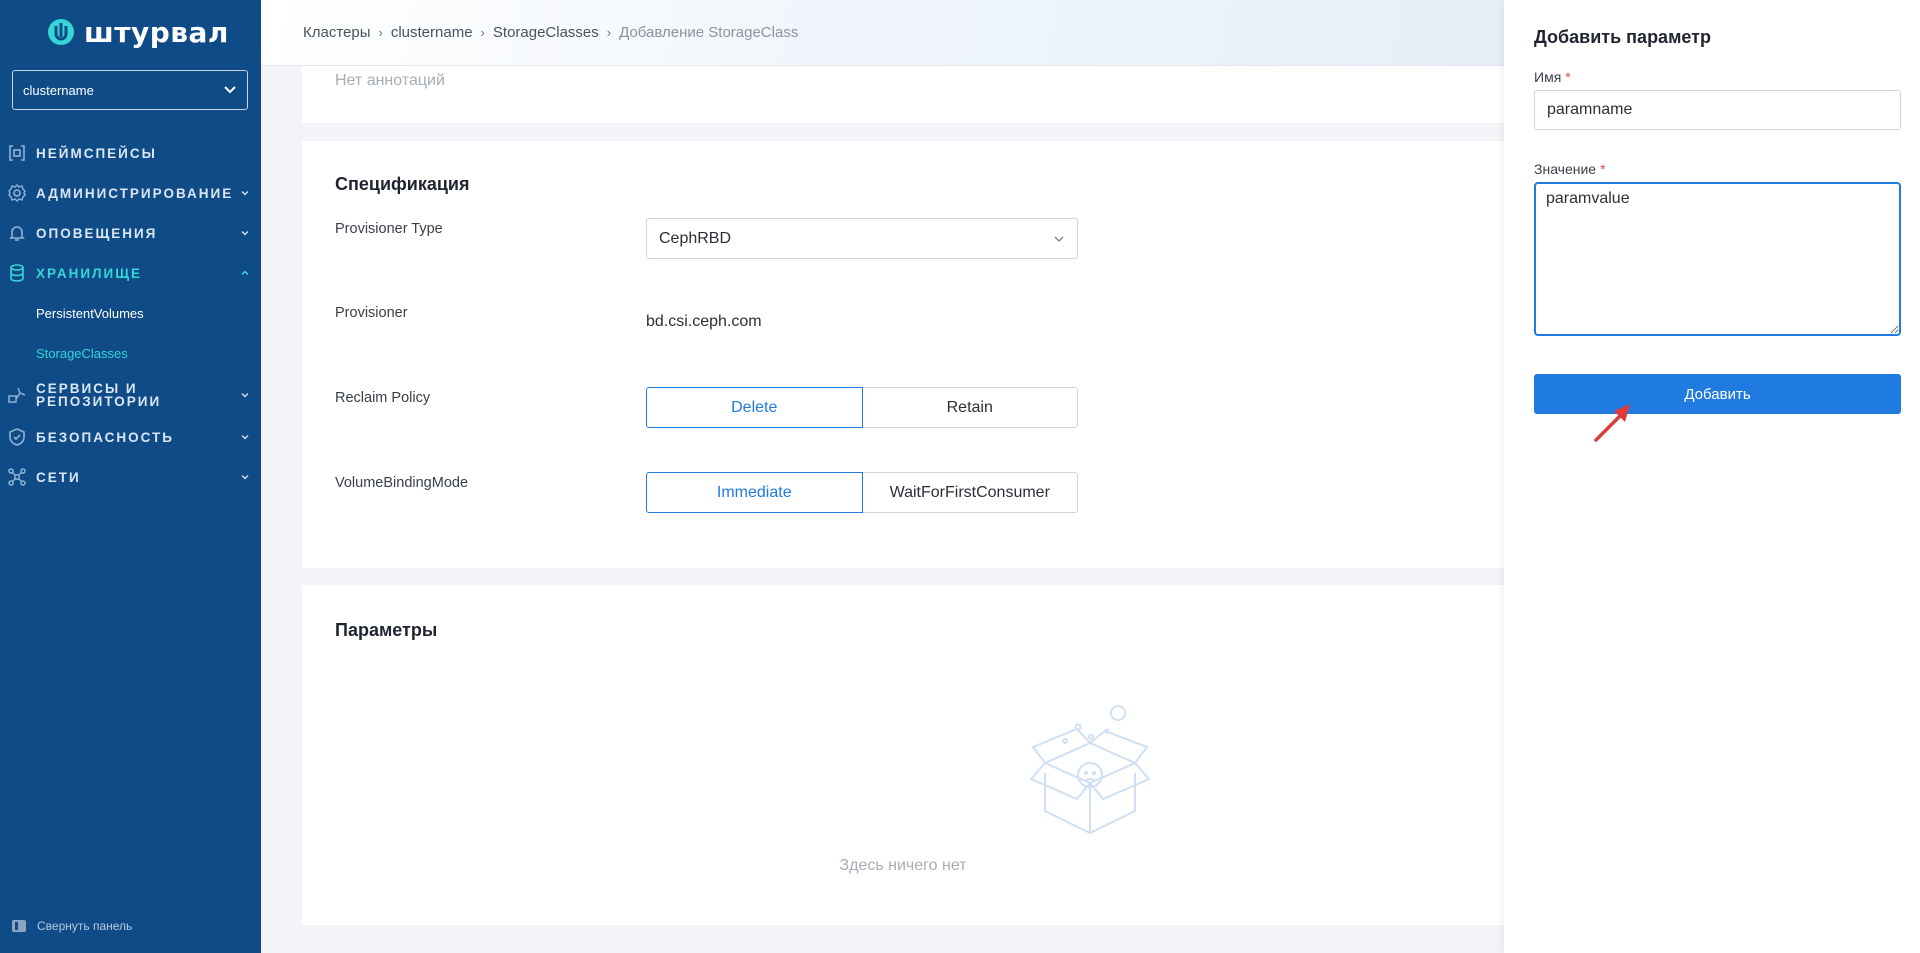  Describe the element at coordinates (386, 630) in the screenshot. I see `parameters-title: Параметры` at that location.